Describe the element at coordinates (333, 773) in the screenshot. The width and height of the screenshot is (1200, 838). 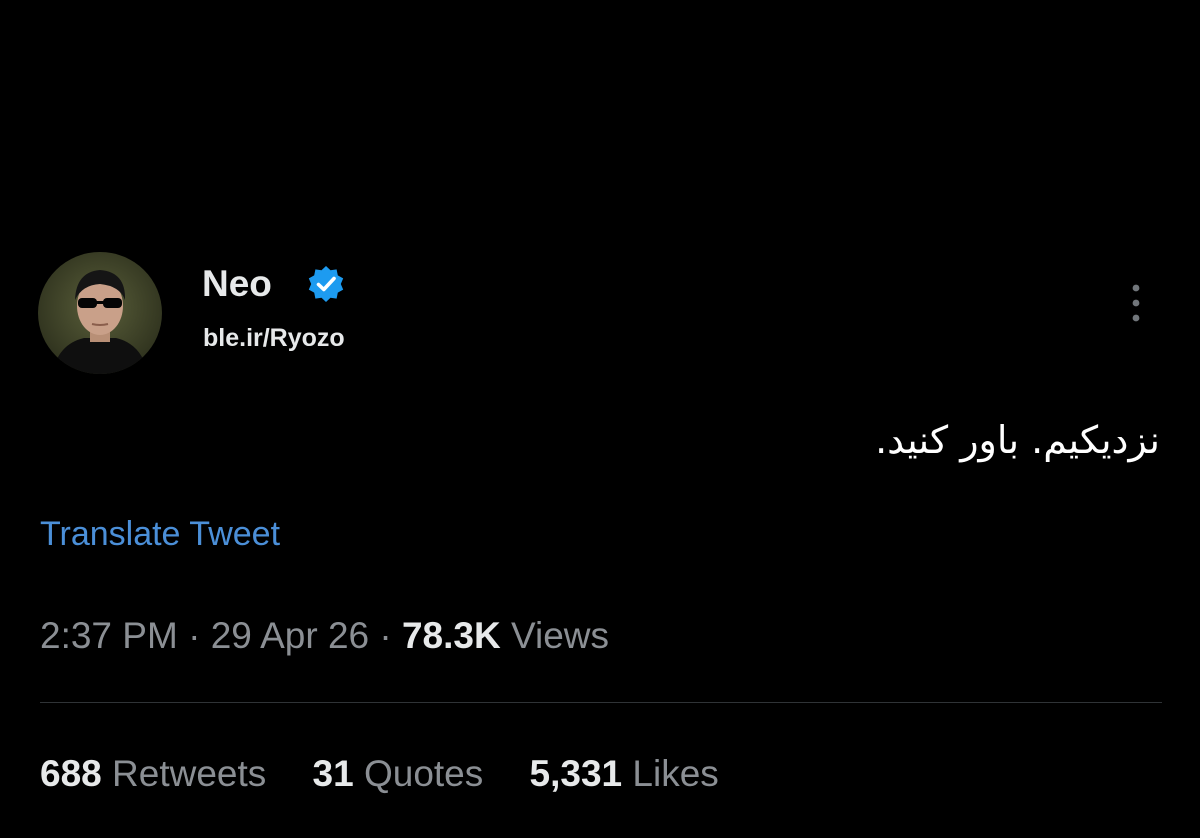
I see `quotes-count: 31` at that location.